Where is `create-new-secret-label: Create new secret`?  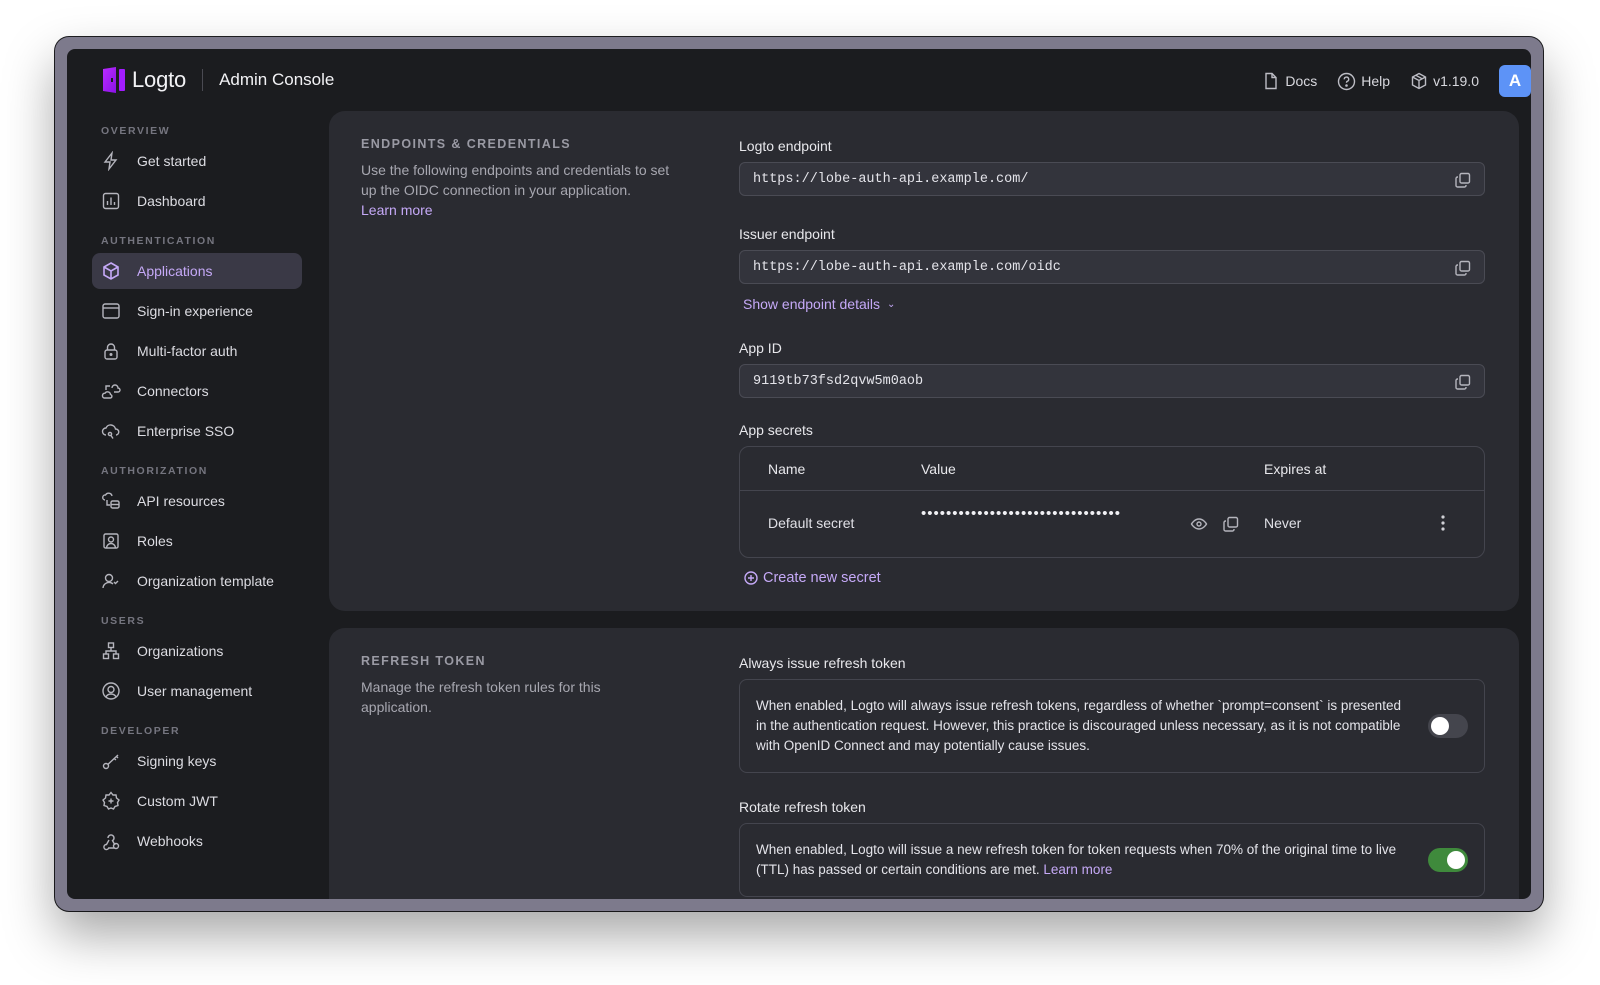
create-new-secret-label: Create new secret is located at coordinates (822, 578).